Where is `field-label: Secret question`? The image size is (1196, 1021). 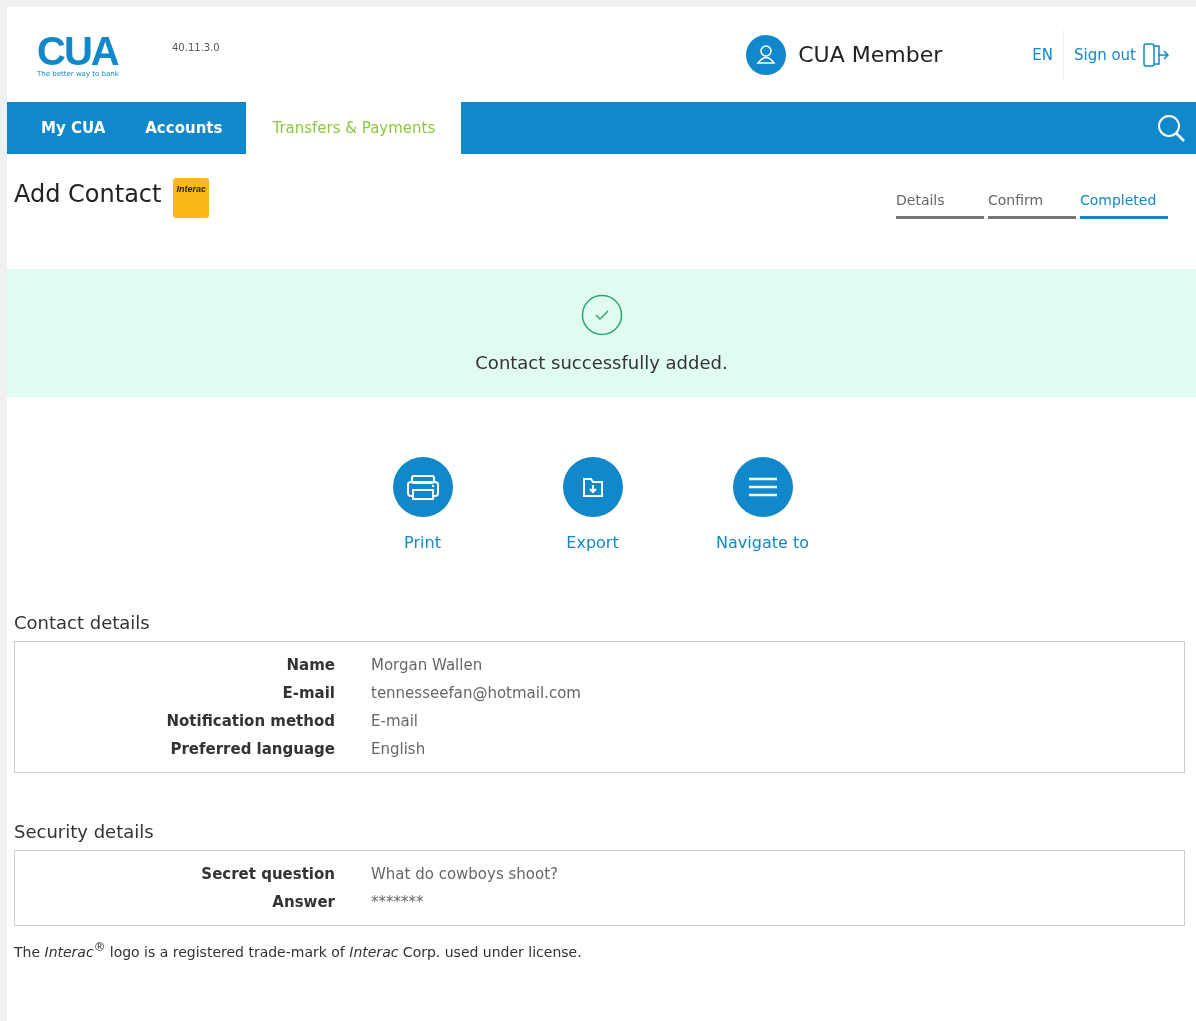
field-label: Secret question is located at coordinates (267, 874).